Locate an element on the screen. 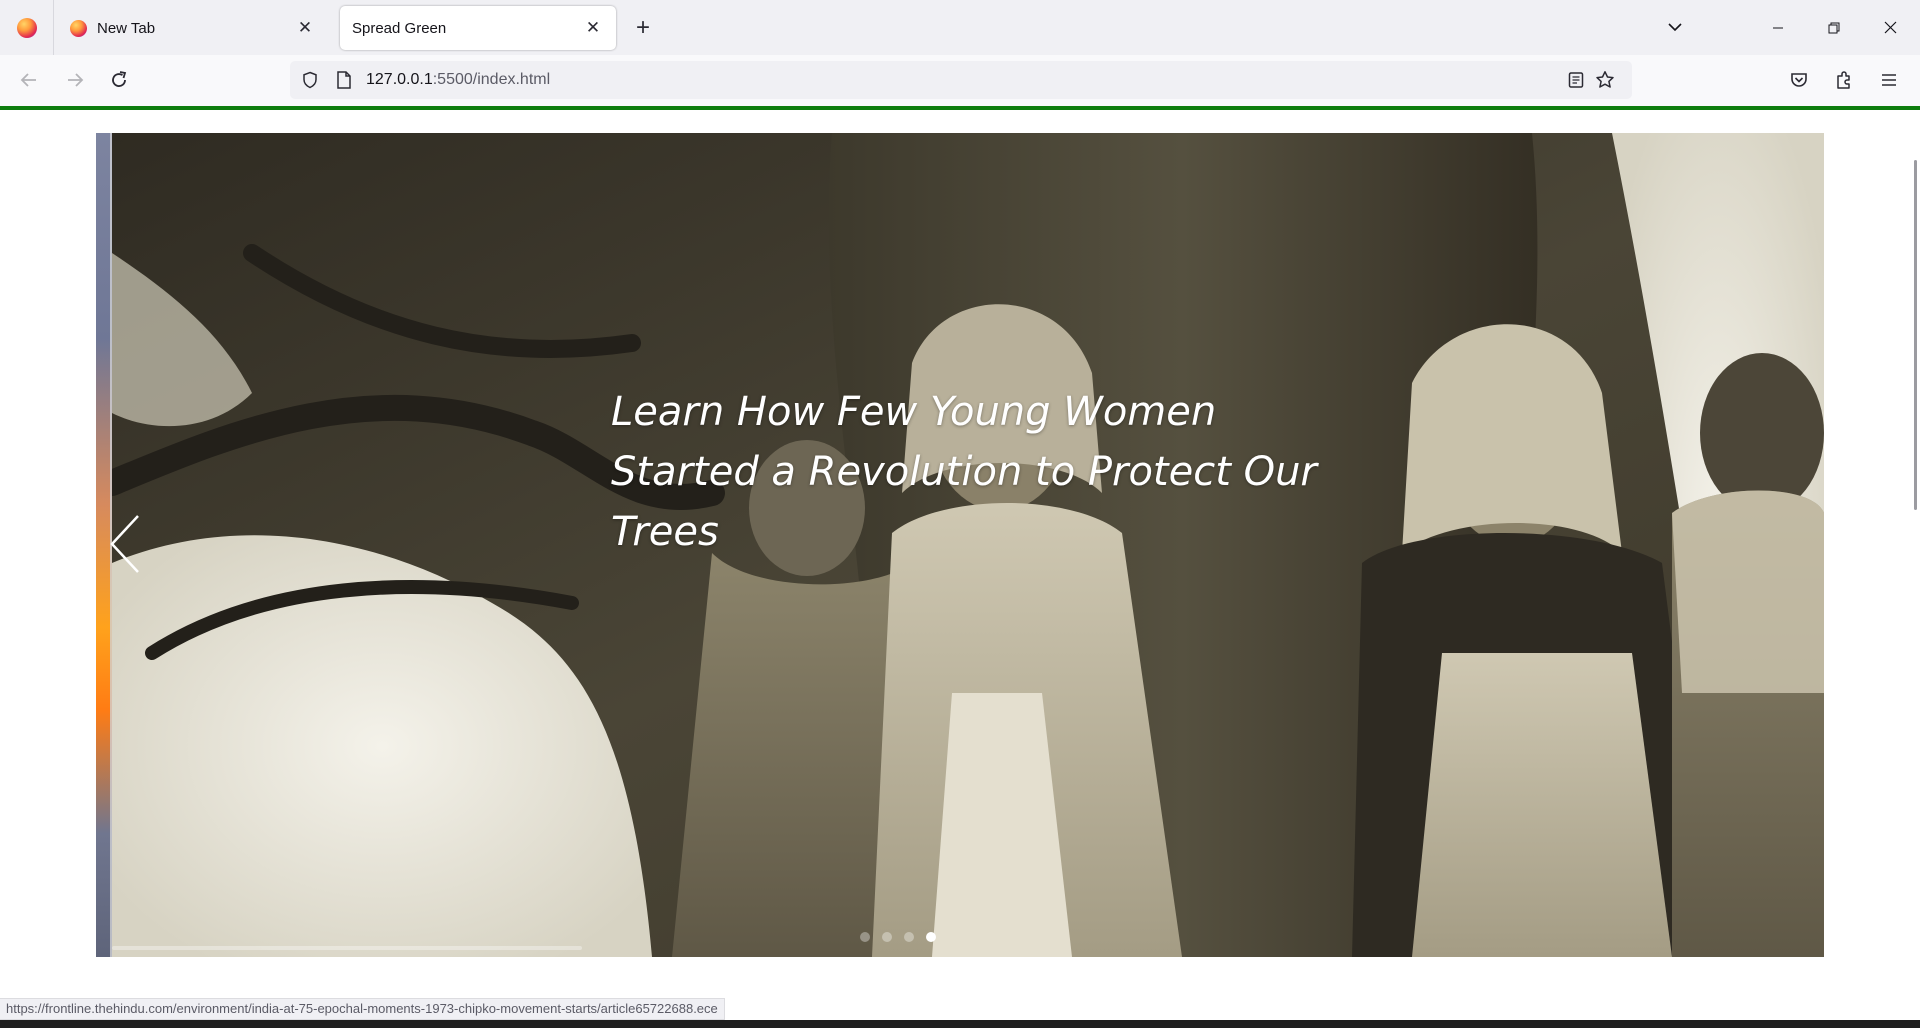 This screenshot has width=1920, height=1028. forward-icon is located at coordinates (76, 80).